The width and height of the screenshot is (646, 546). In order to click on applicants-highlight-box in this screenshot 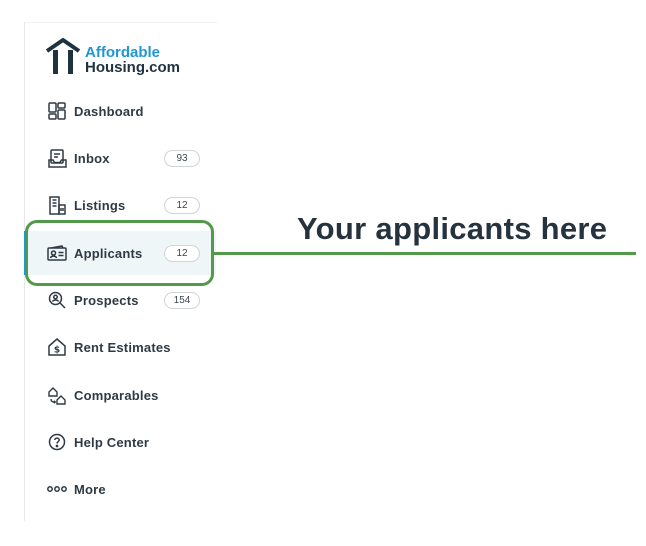, I will do `click(119, 253)`.